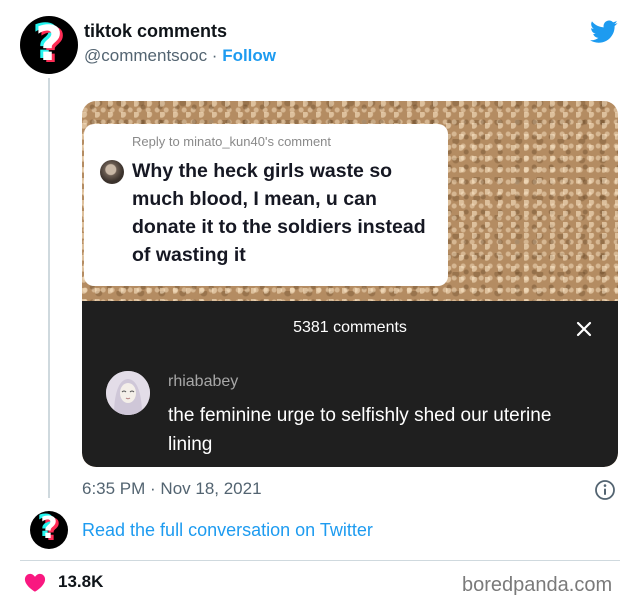  Describe the element at coordinates (172, 489) in the screenshot. I see `tweet-timestamp: 6:35 PM · Nov 18, 2021` at that location.